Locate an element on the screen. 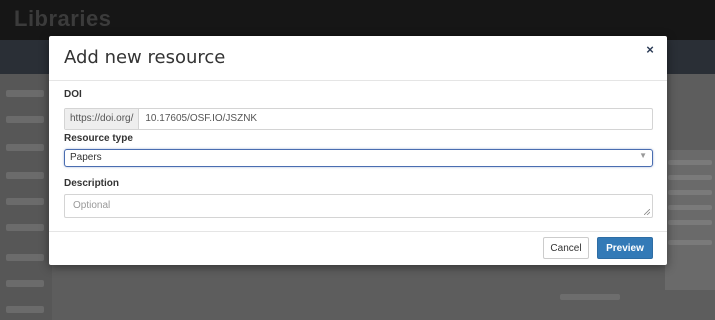 This screenshot has height=320, width=715. resize-handle-icon is located at coordinates (647, 212).